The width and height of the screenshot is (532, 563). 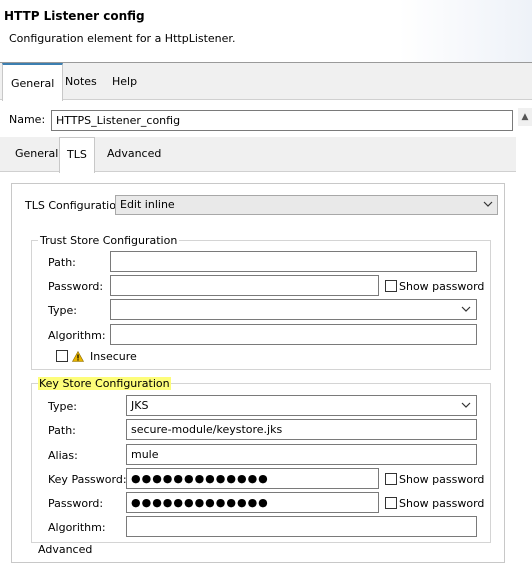 What do you see at coordinates (77, 335) in the screenshot?
I see `trust-algorithm-label: Algorithm:` at bounding box center [77, 335].